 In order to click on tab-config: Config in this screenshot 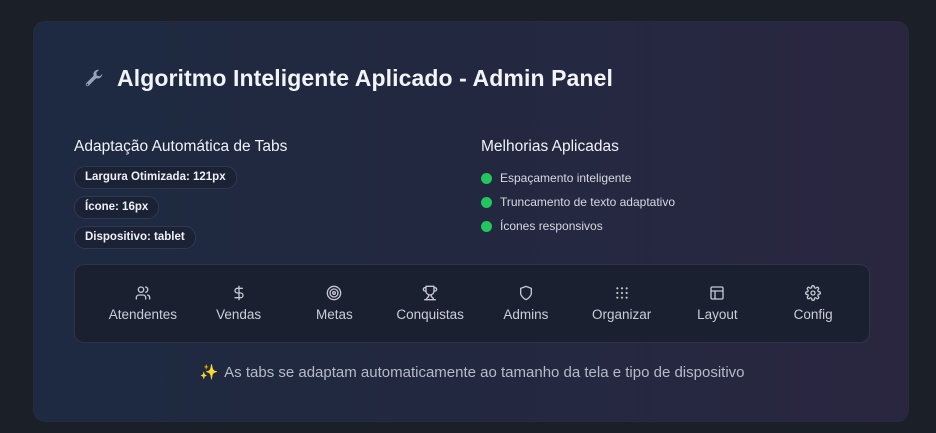, I will do `click(813, 304)`.